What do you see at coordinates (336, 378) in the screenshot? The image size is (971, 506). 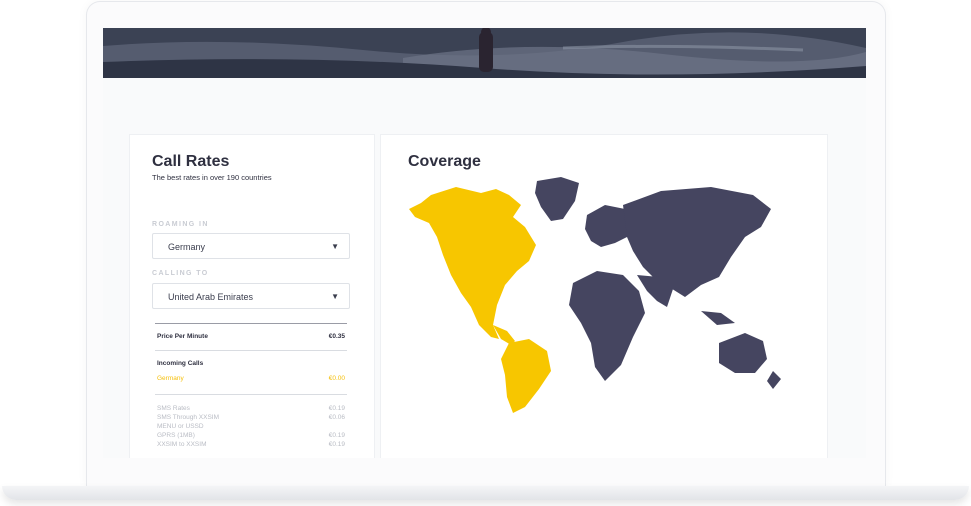 I see `incoming-value: €0.00` at bounding box center [336, 378].